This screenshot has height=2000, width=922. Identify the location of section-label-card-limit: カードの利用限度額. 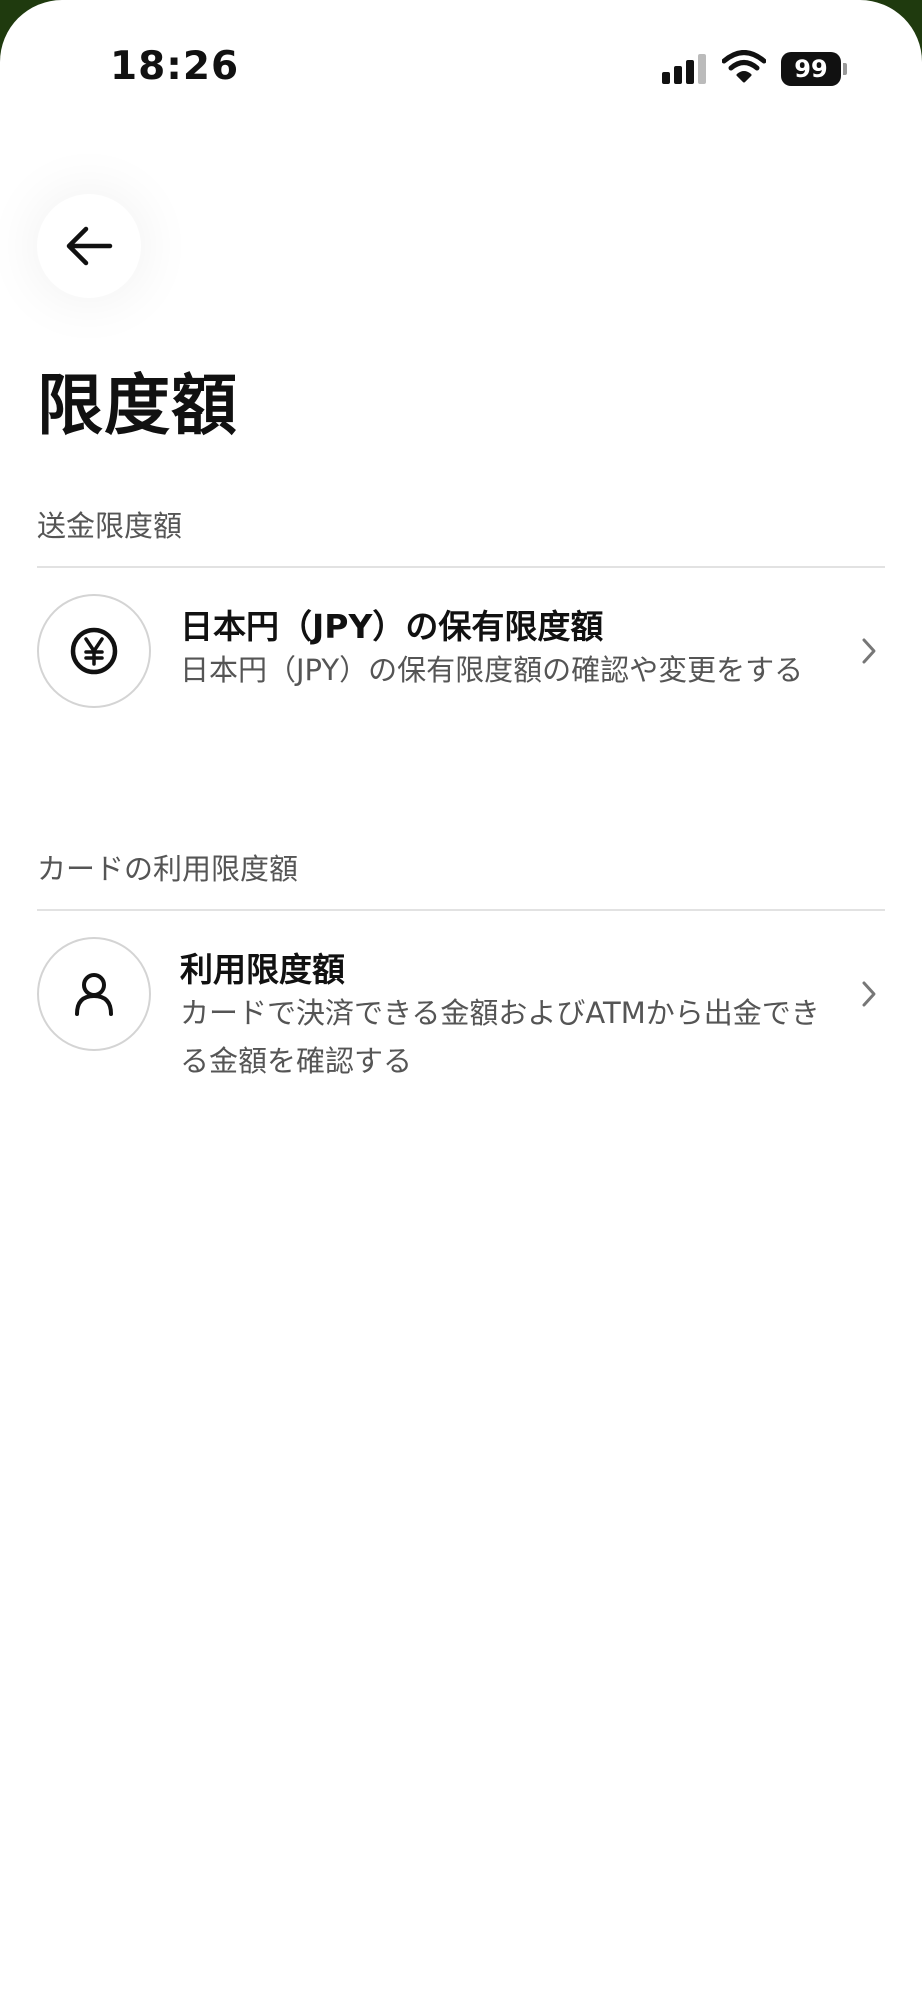
(168, 869).